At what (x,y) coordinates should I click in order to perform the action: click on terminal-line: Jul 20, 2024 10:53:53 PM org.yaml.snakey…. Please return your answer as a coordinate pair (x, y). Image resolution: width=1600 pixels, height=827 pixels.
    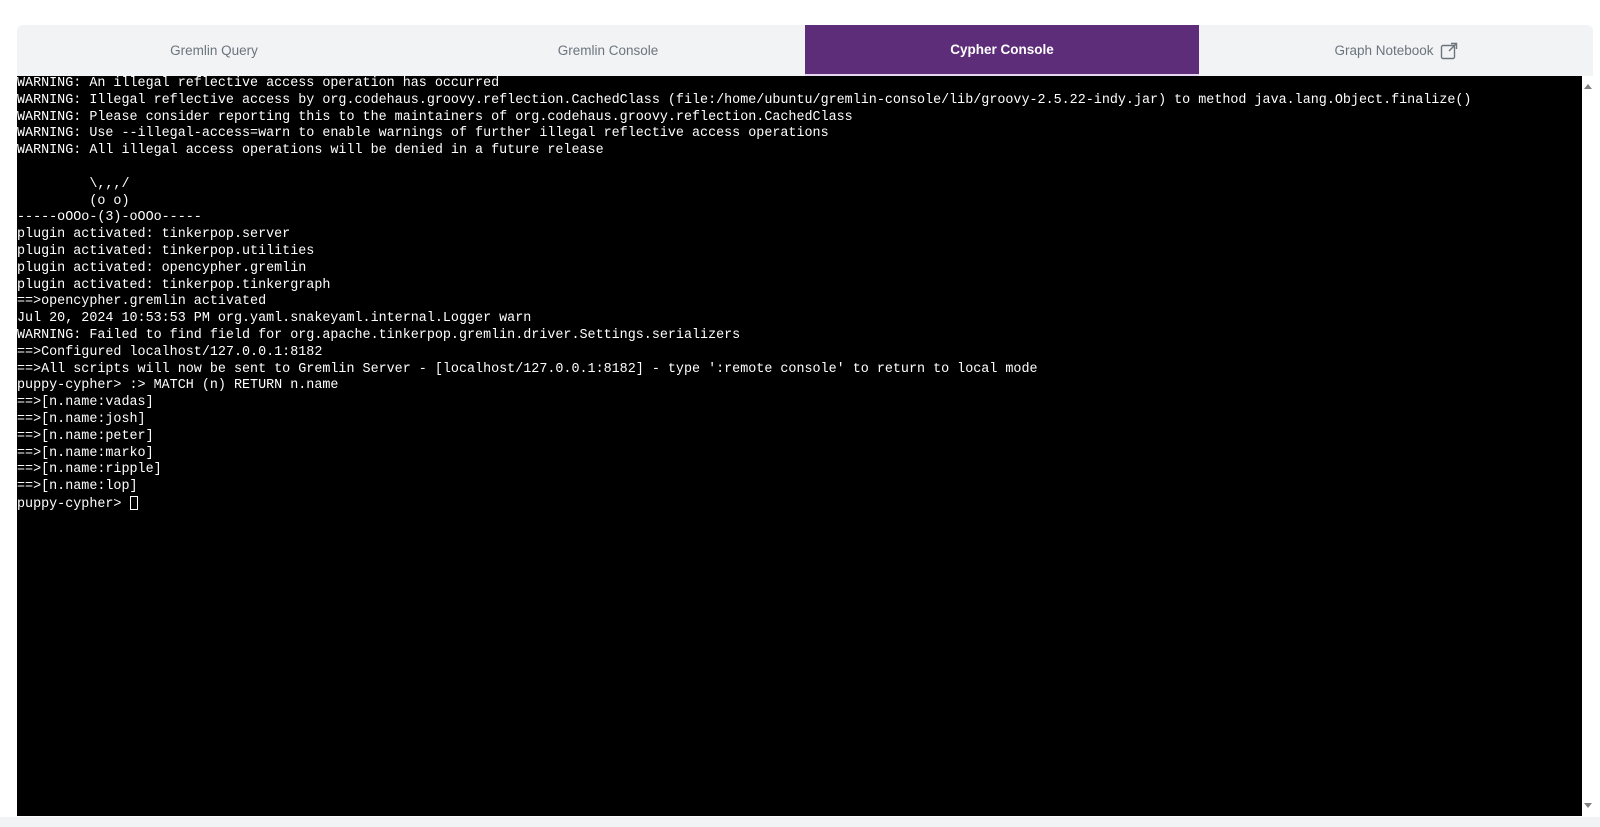
    Looking at the image, I should click on (274, 319).